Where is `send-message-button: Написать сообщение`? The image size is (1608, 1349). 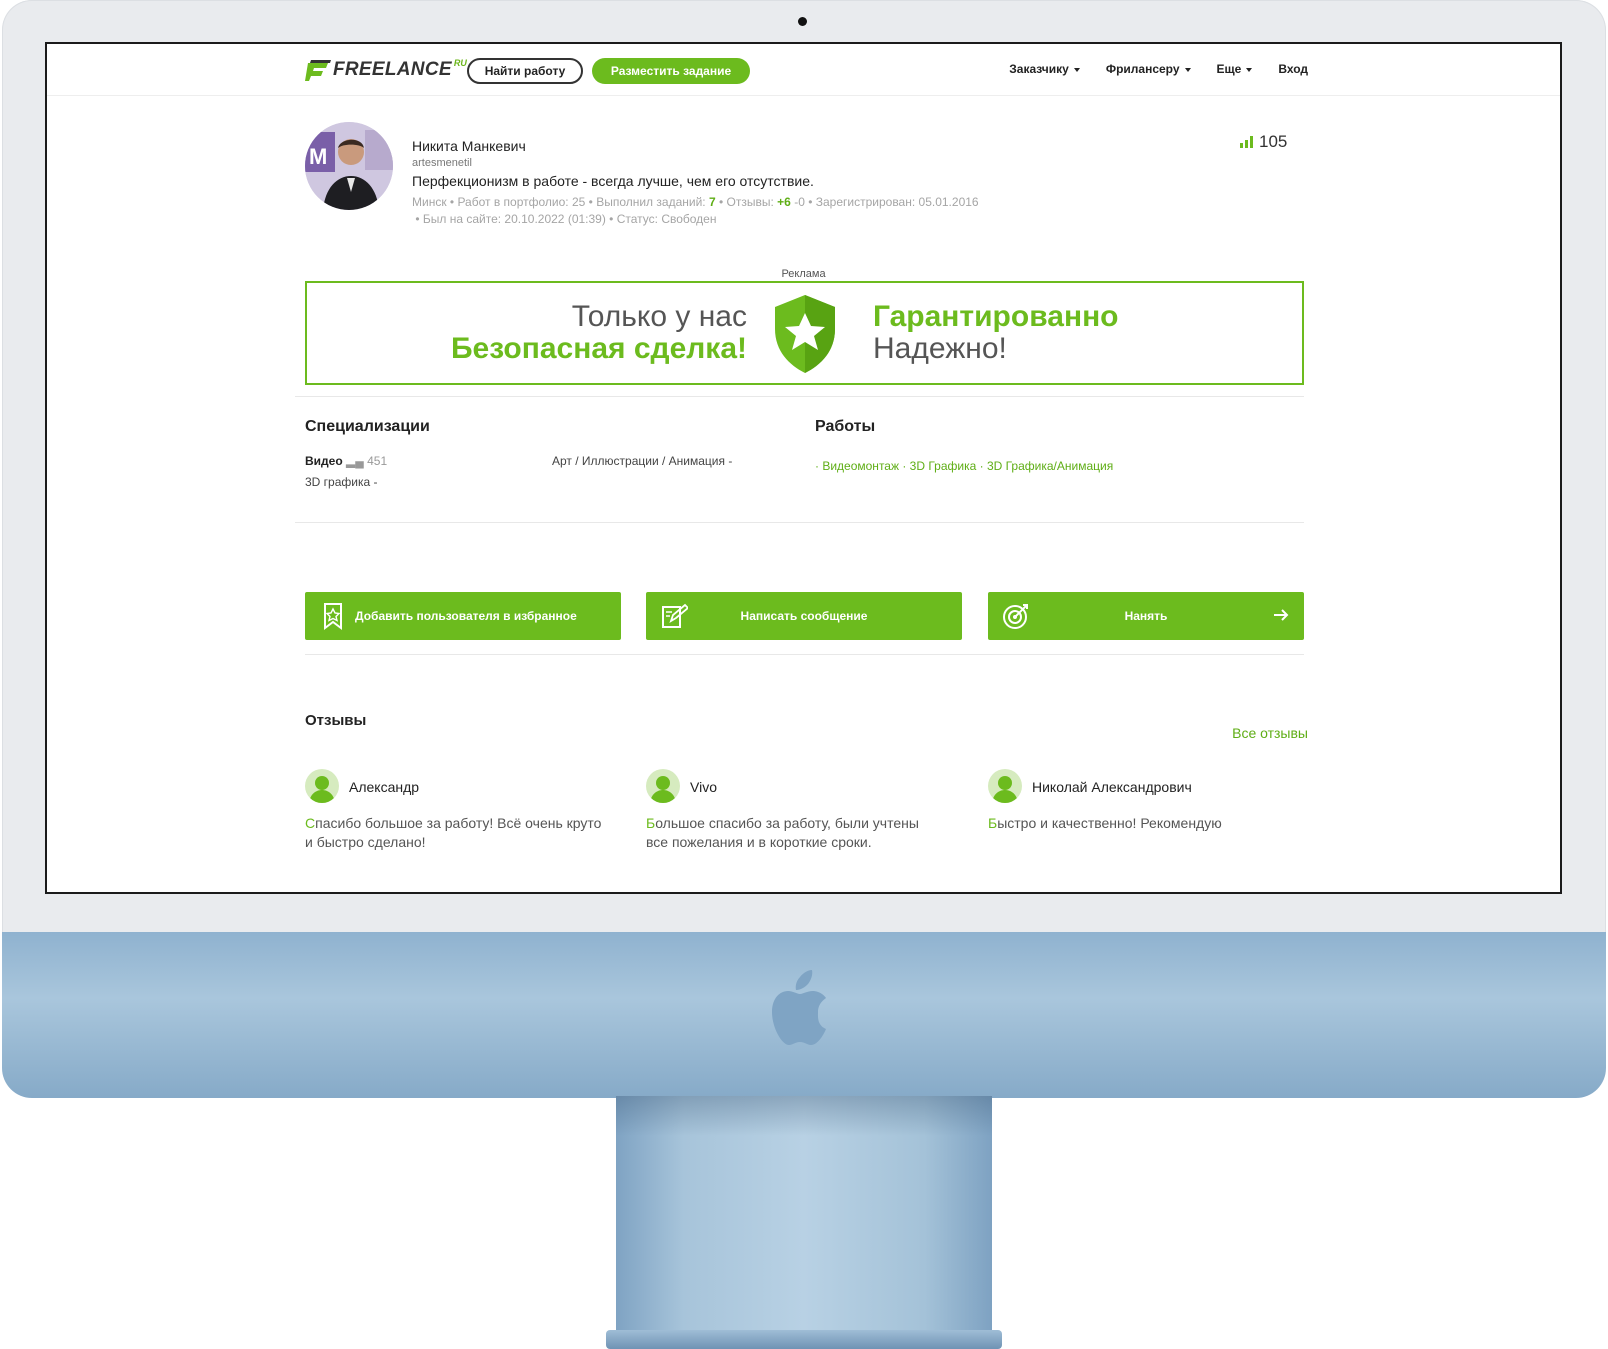
send-message-button: Написать сообщение is located at coordinates (804, 616).